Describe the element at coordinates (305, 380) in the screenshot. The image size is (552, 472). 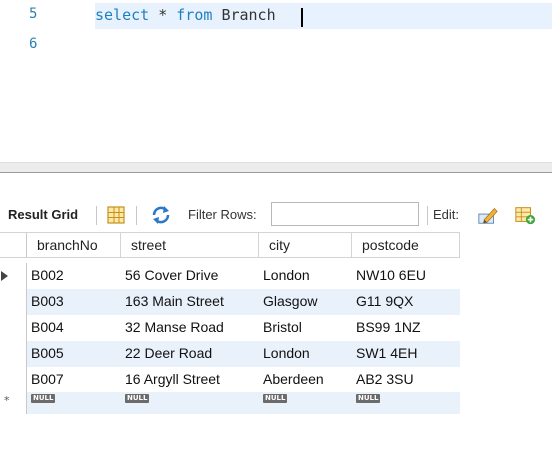
I see `grid-cell: Aberdeen` at that location.